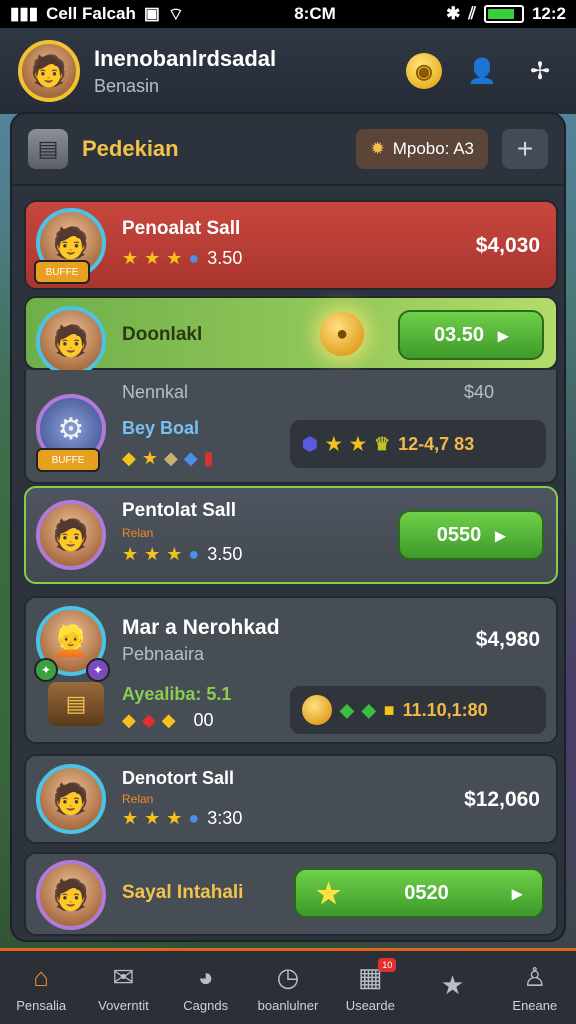 This screenshot has width=576, height=1024. I want to click on nav-label: boanlulner, so click(288, 1005).